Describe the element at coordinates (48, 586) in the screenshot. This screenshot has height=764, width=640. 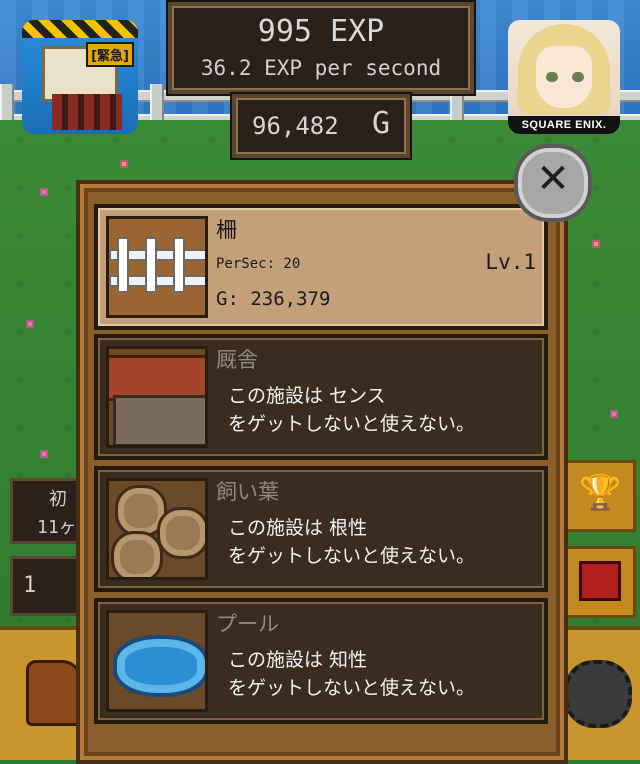
I see `counter-panel: 1` at that location.